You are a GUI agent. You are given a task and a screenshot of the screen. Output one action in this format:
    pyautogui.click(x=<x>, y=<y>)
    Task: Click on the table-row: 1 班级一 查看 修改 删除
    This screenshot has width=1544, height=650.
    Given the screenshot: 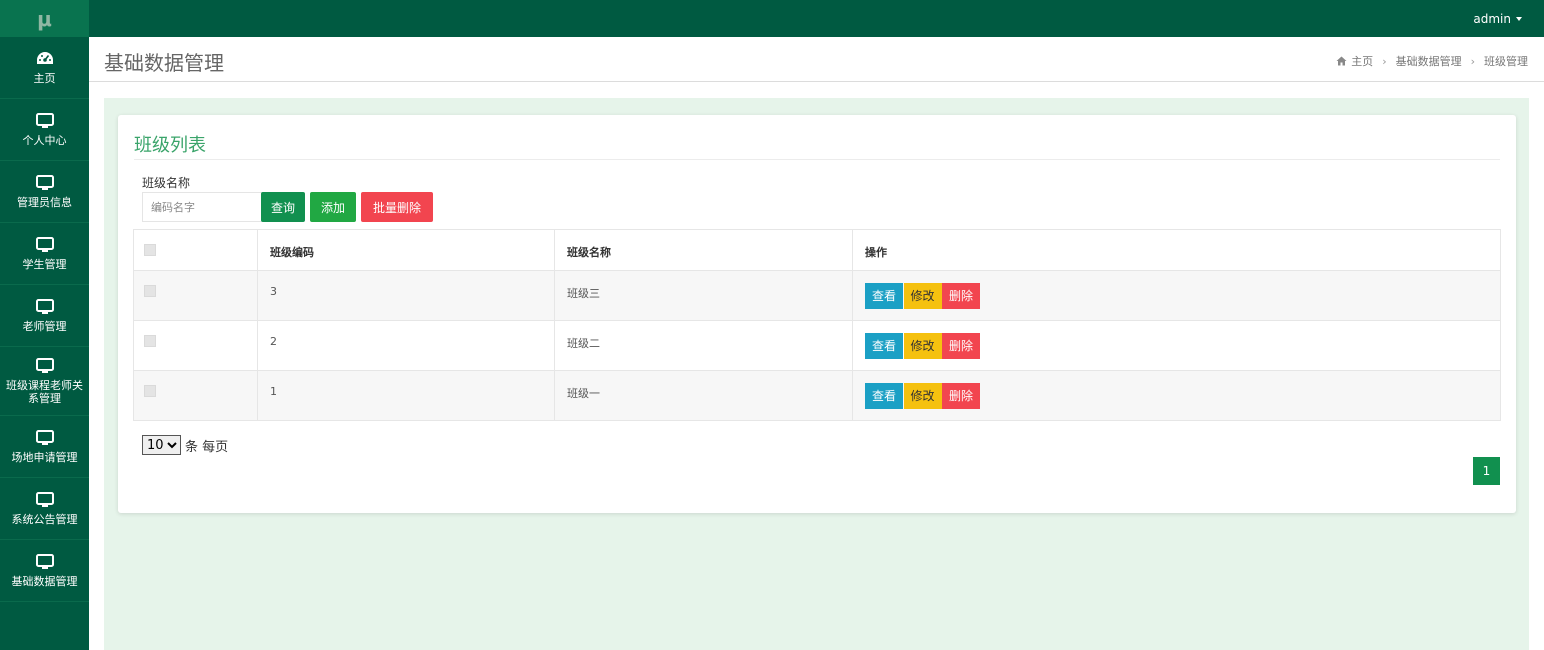 What is the action you would take?
    pyautogui.click(x=817, y=395)
    